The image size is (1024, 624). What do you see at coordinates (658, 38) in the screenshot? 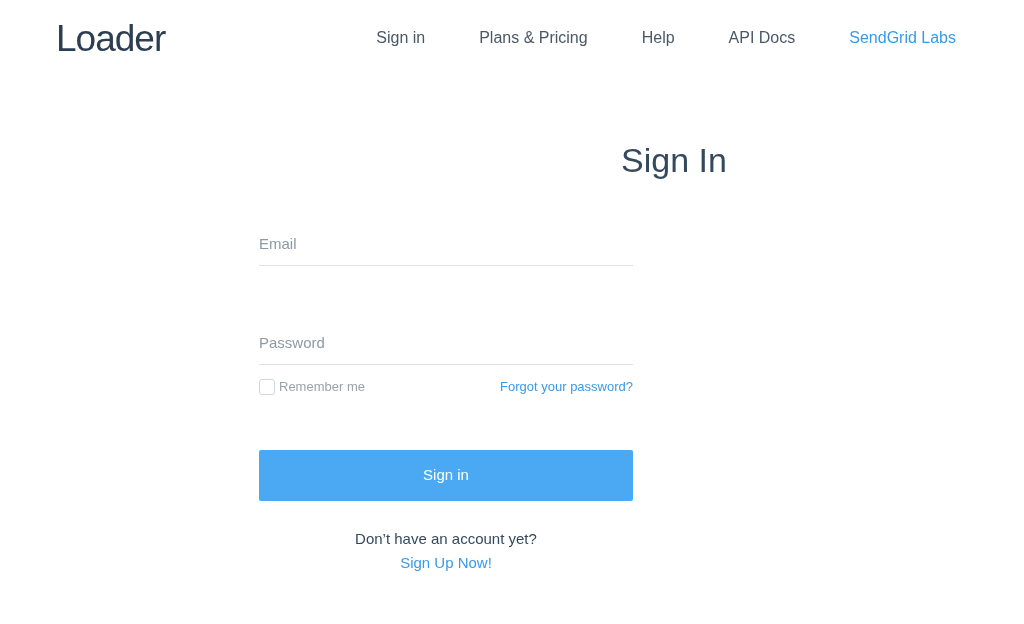
I see `nav-link: Help` at bounding box center [658, 38].